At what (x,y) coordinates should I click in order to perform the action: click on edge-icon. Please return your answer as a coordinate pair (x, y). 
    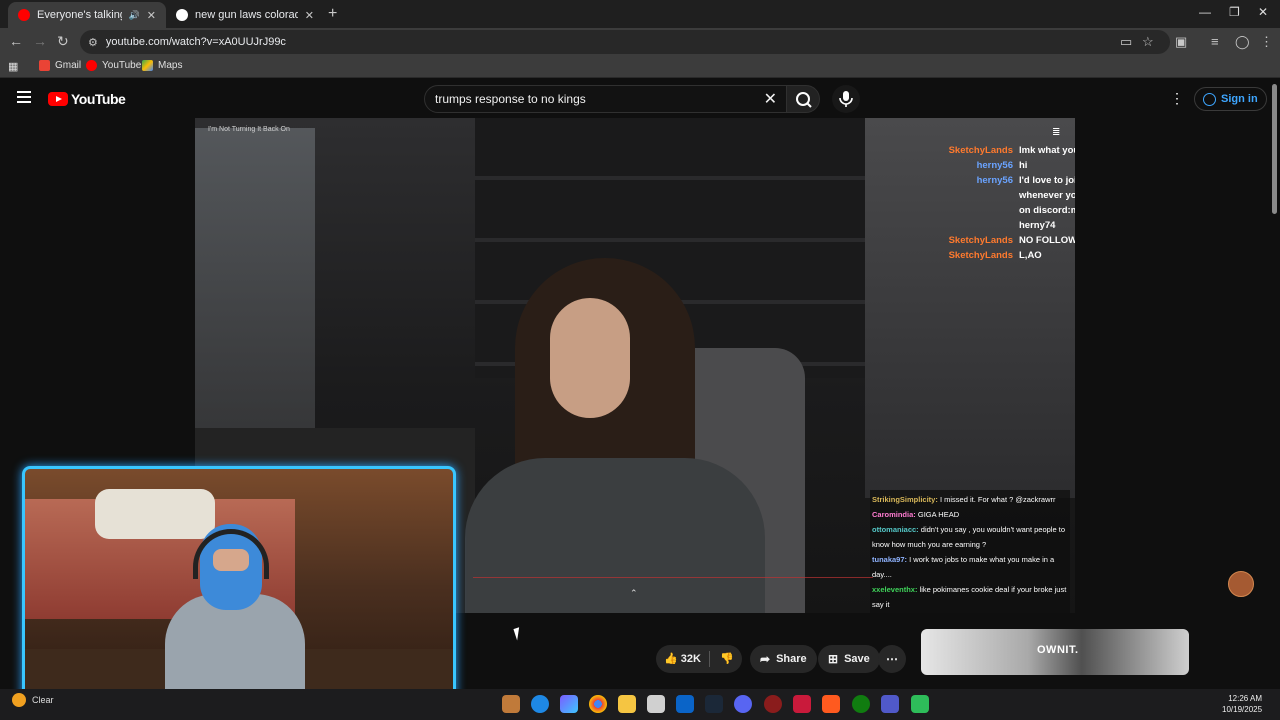
    Looking at the image, I should click on (540, 704).